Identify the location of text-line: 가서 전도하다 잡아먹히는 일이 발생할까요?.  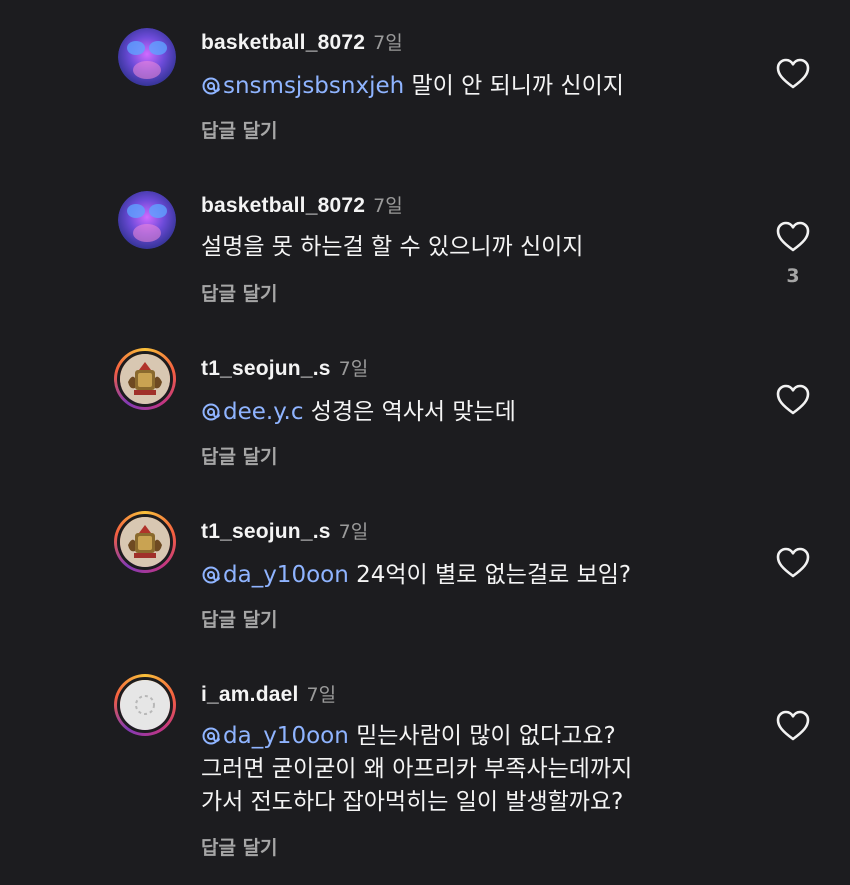
(412, 802).